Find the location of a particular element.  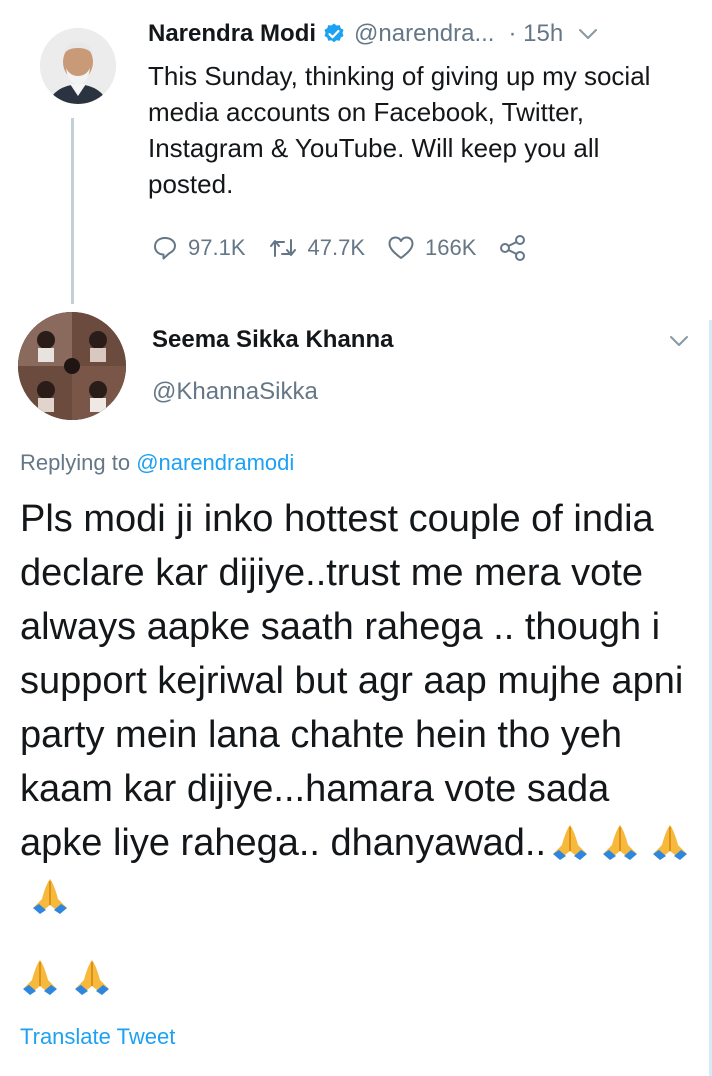

tweet-timestamp: · 15h is located at coordinates (535, 34).